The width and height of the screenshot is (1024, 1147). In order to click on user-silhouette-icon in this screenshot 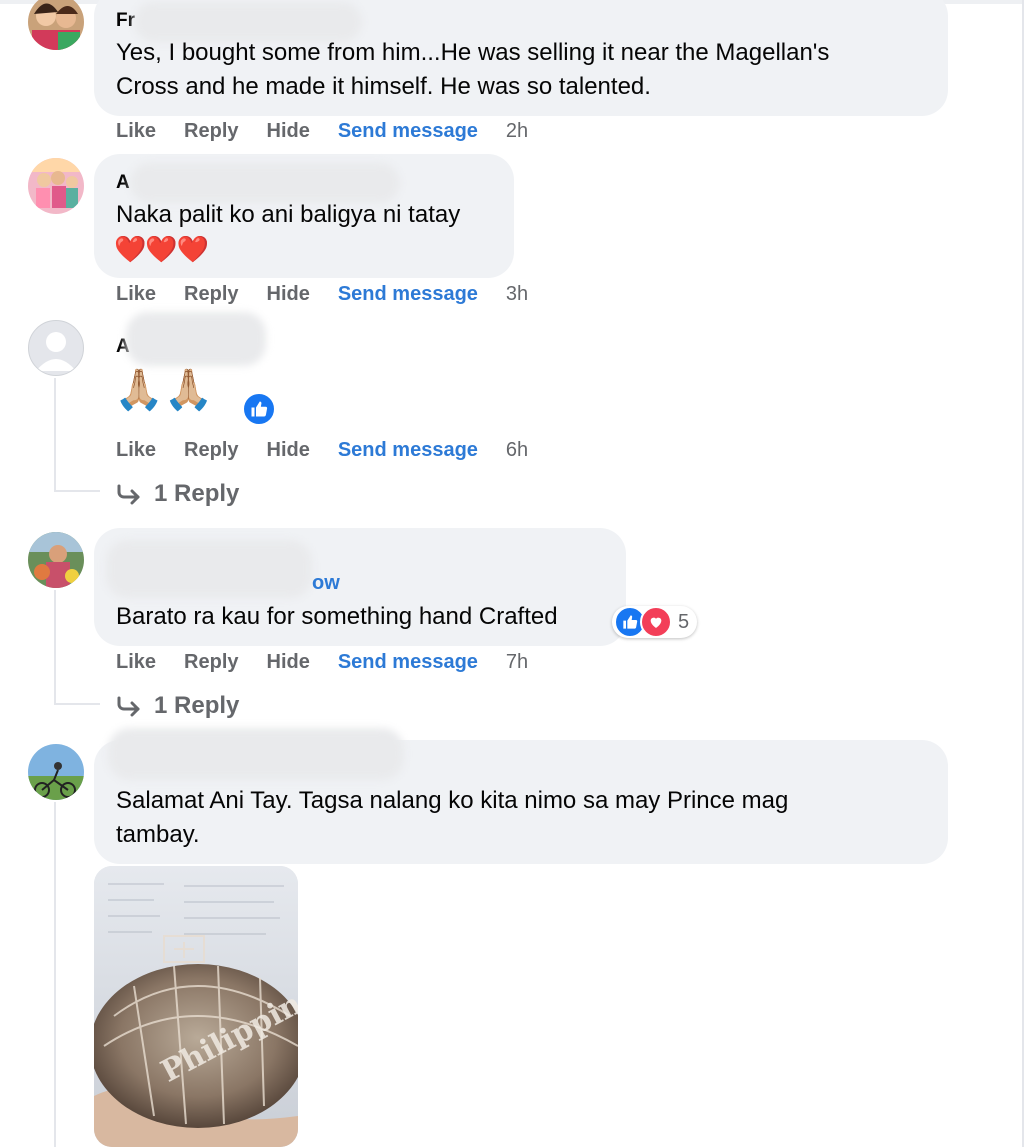, I will do `click(56, 351)`.